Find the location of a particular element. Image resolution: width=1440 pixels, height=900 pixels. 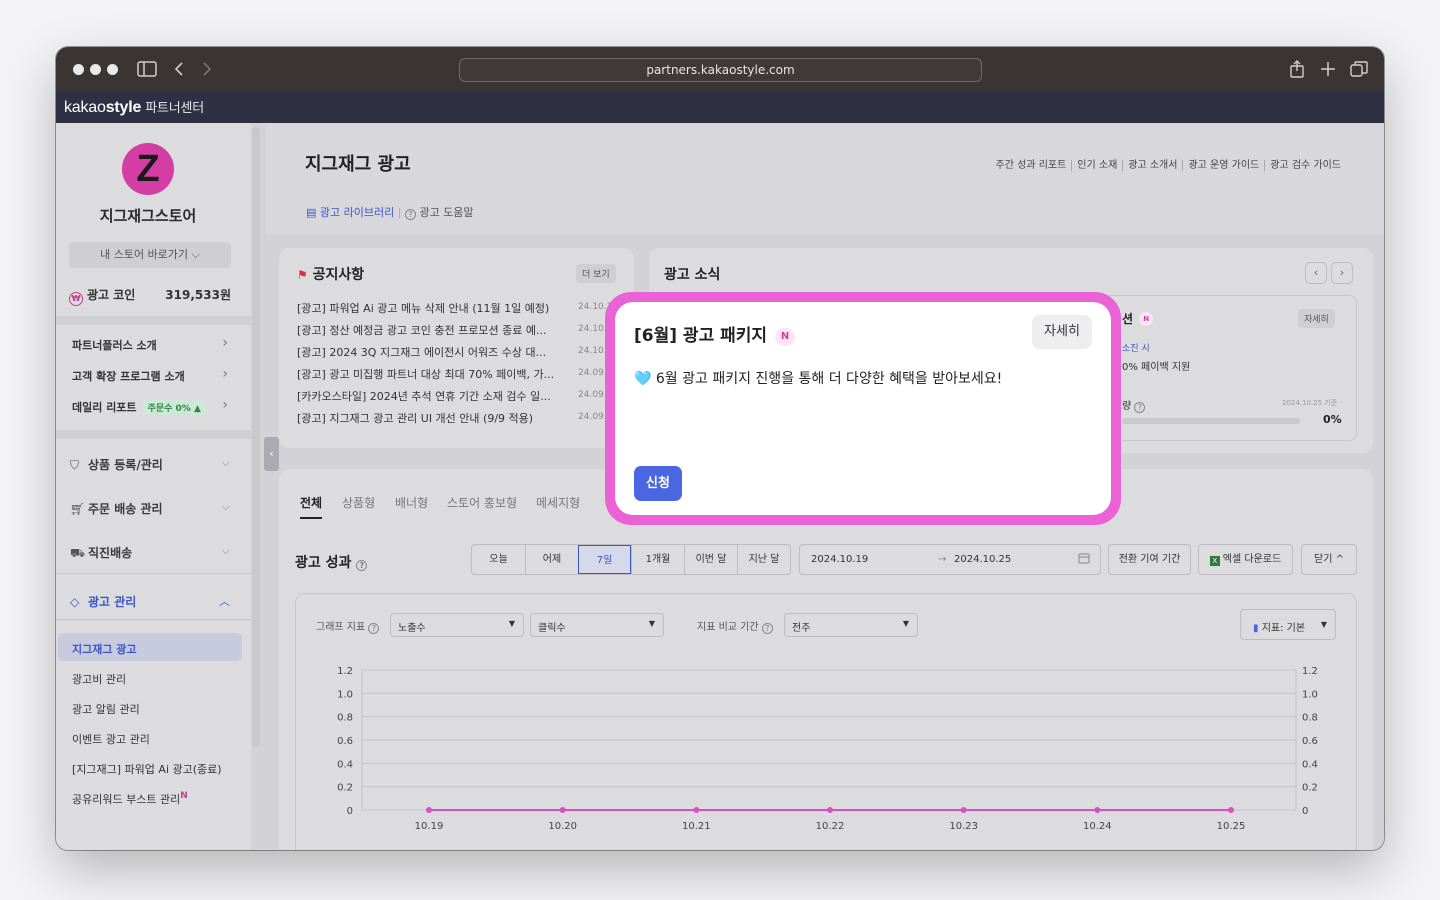

zoom-window-button is located at coordinates (112, 69).